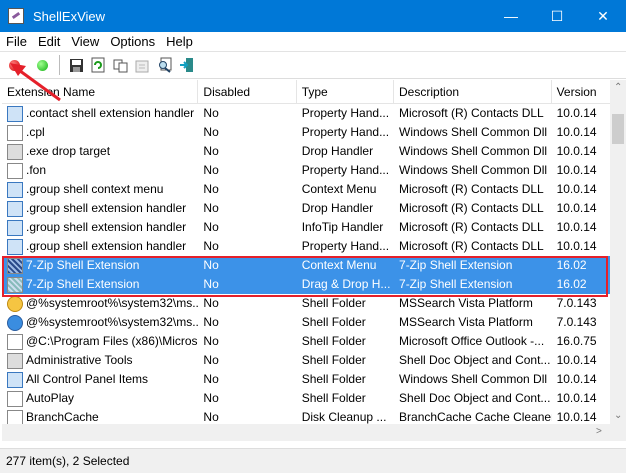  Describe the element at coordinates (618, 432) in the screenshot. I see `scrollbar-corner` at that location.